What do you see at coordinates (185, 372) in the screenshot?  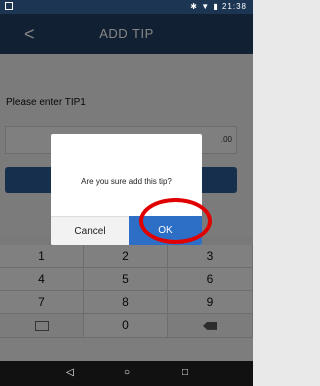 I see `nav-recents-icon: □` at bounding box center [185, 372].